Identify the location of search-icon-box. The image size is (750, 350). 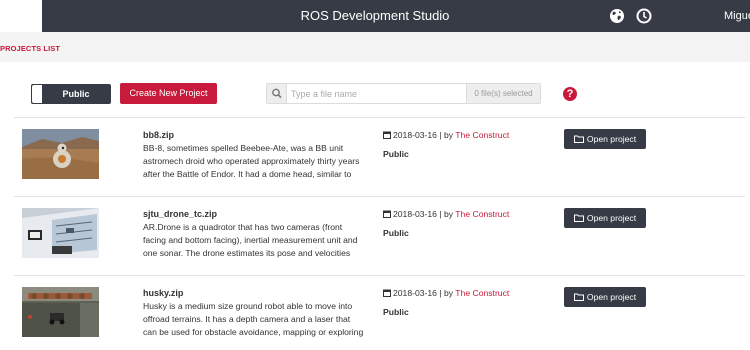
(277, 93).